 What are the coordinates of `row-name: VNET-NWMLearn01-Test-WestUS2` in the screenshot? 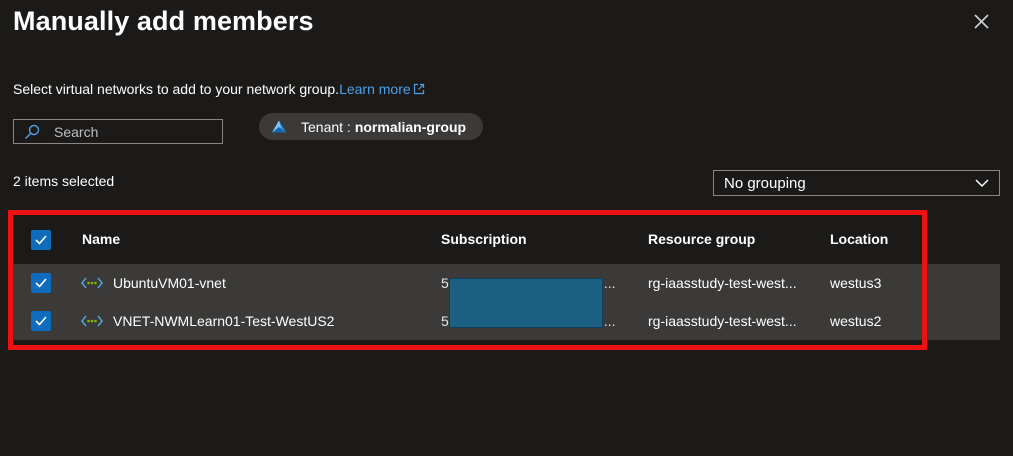 It's located at (224, 321).